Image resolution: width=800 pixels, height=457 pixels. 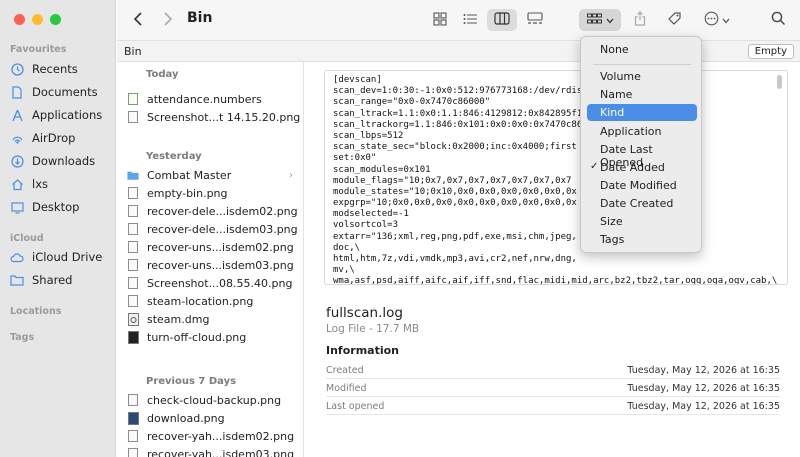 I want to click on info-row-modified: Modified Tuesday, May 12, 2026 at 16:35, so click(x=553, y=388).